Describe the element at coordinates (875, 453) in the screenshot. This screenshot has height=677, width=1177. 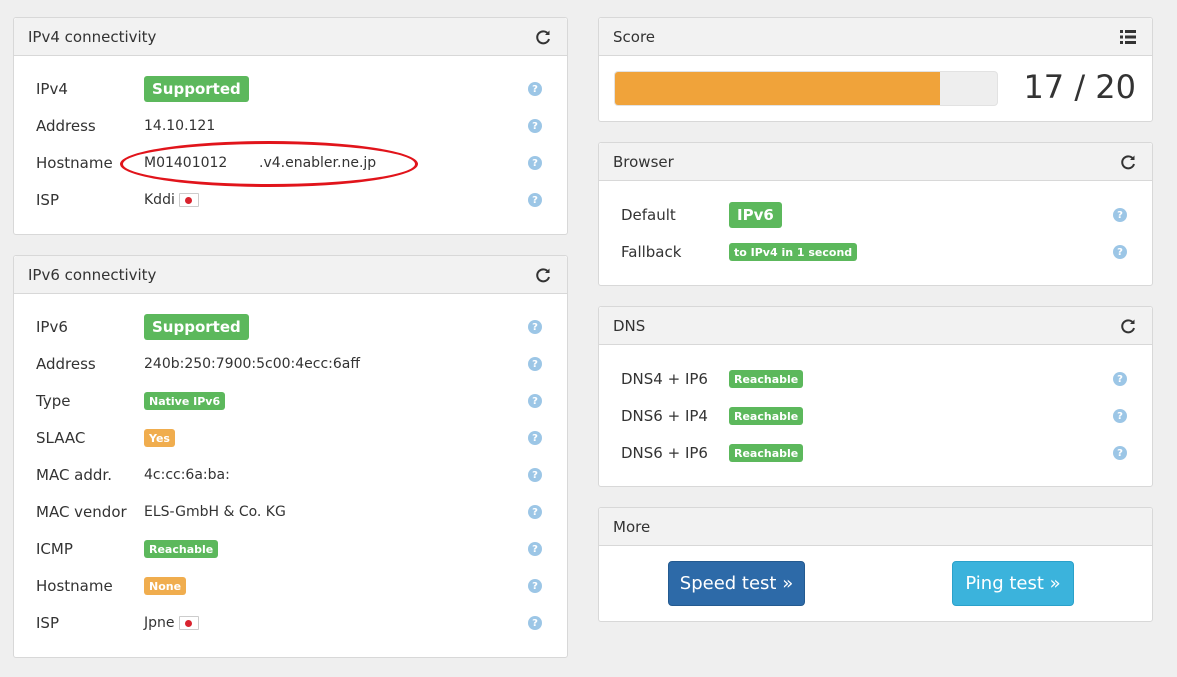
I see `dns-row-dns6-ip6: DNS6 + IP6 Reachable ?` at that location.